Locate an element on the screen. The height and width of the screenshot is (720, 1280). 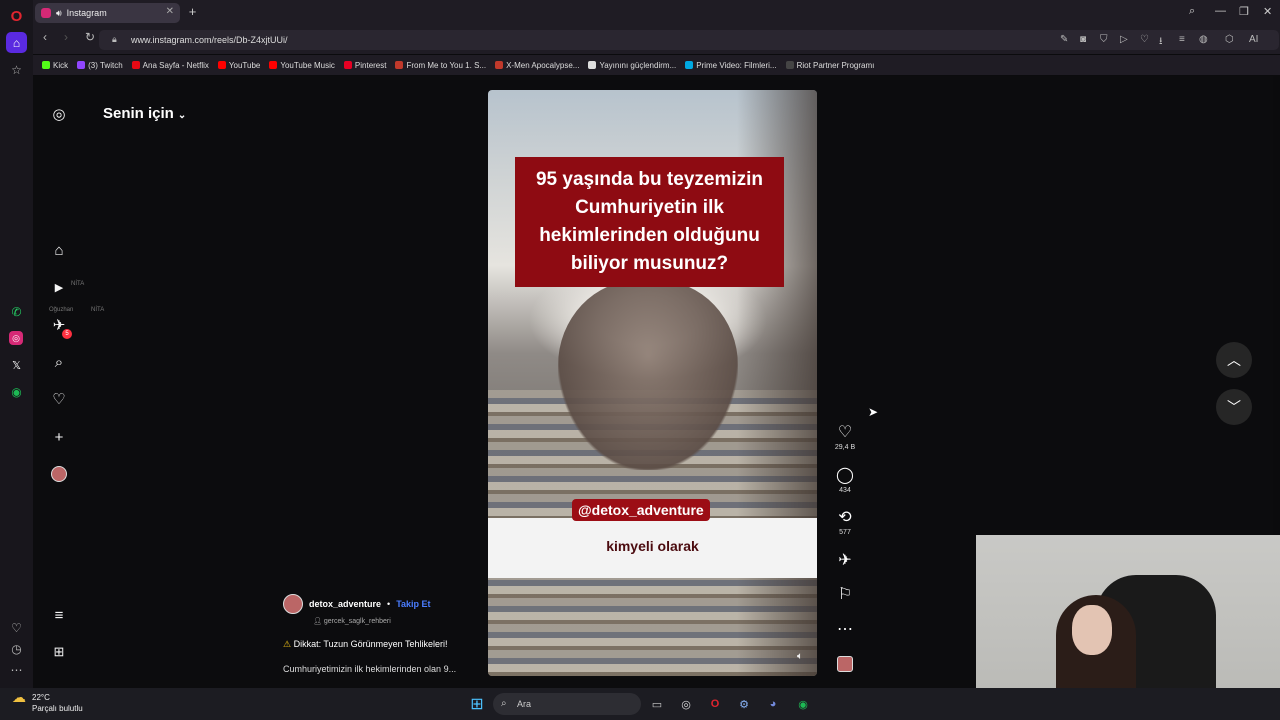
nav-apps-icon: ⊞ is located at coordinates (59, 652).